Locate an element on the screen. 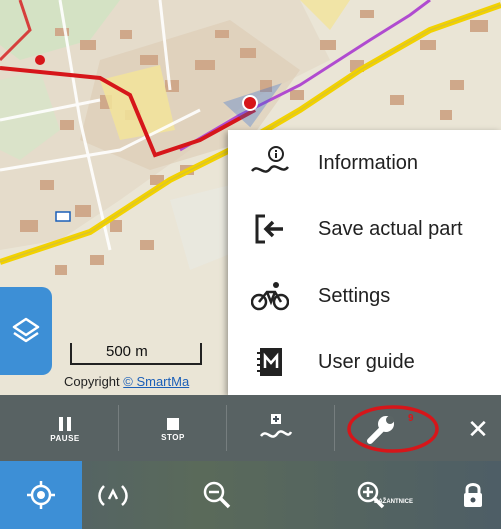  zoom-out-icon is located at coordinates (217, 495).